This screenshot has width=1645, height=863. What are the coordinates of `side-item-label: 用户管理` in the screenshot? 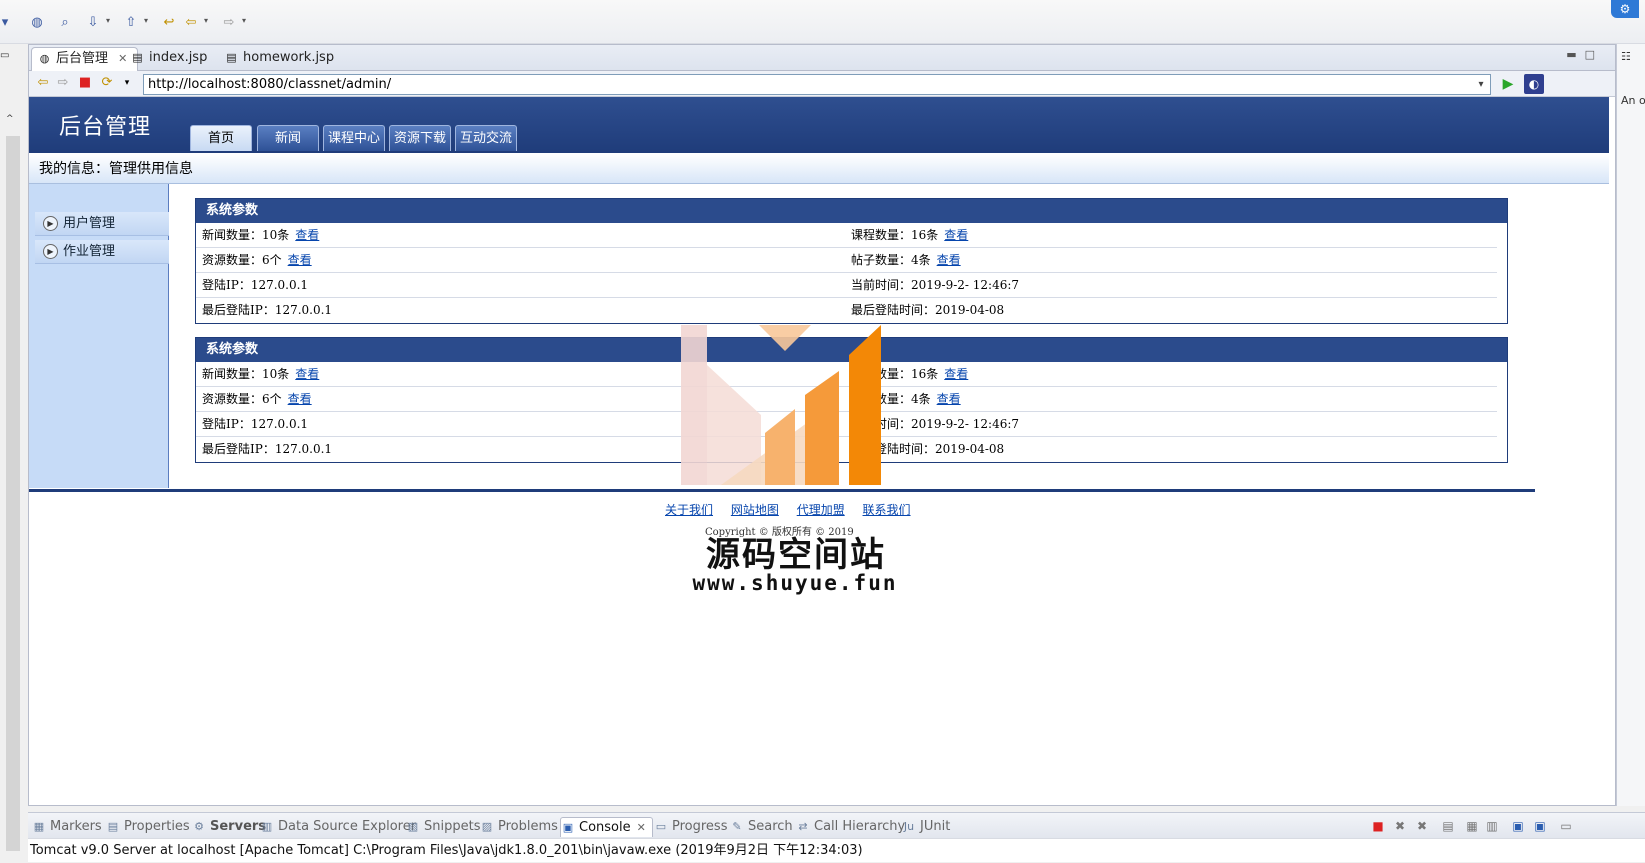 It's located at (89, 223).